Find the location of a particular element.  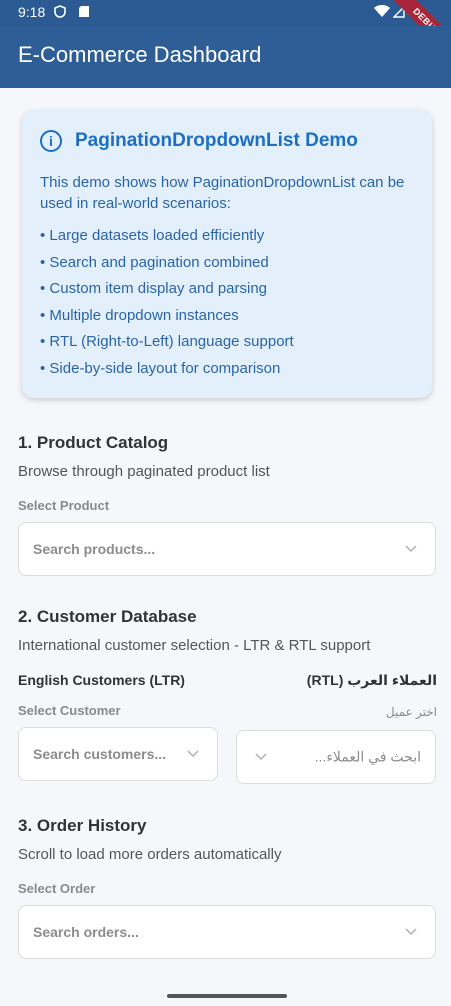

home-indicator is located at coordinates (227, 996).